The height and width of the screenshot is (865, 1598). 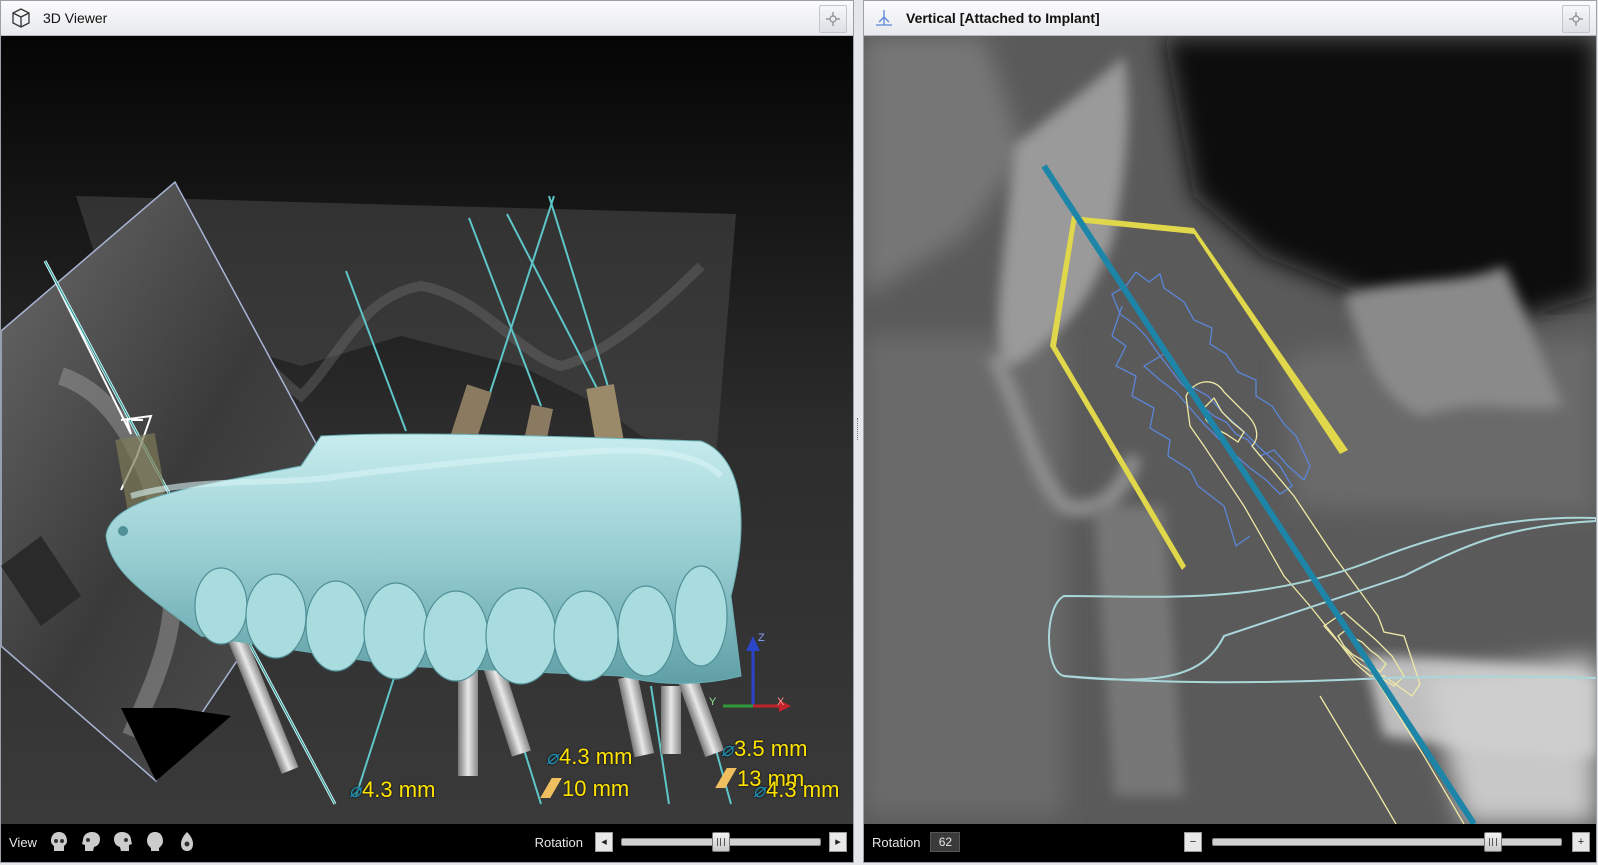 What do you see at coordinates (1387, 842) in the screenshot?
I see `vertical-rotation-slider` at bounding box center [1387, 842].